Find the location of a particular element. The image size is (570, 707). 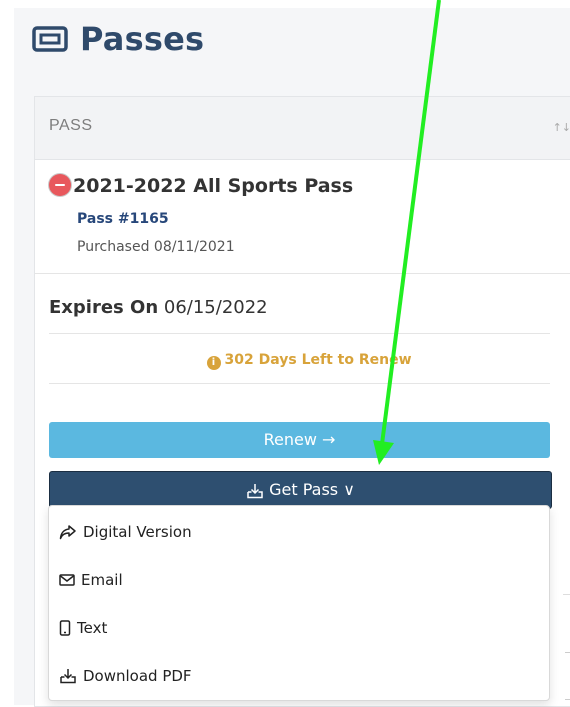

menu-item-label: Download PDF is located at coordinates (137, 676).